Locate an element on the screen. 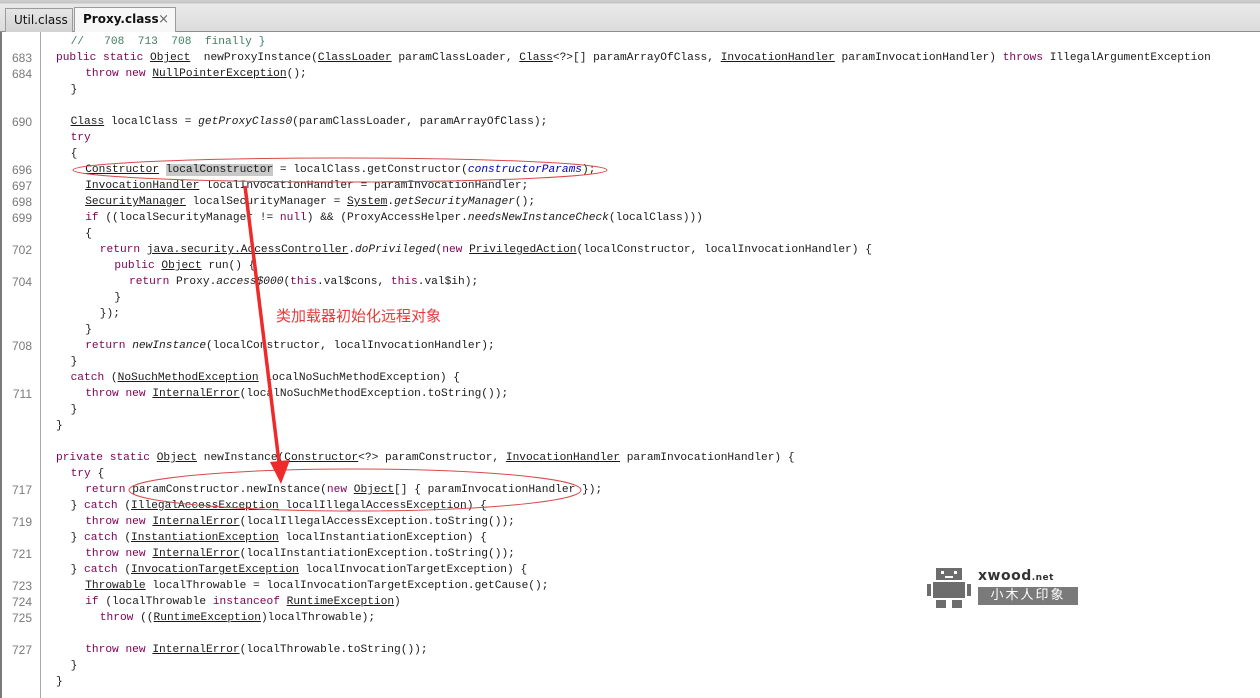 Image resolution: width=1260 pixels, height=698 pixels. line-number: 690 is located at coordinates (21, 122).